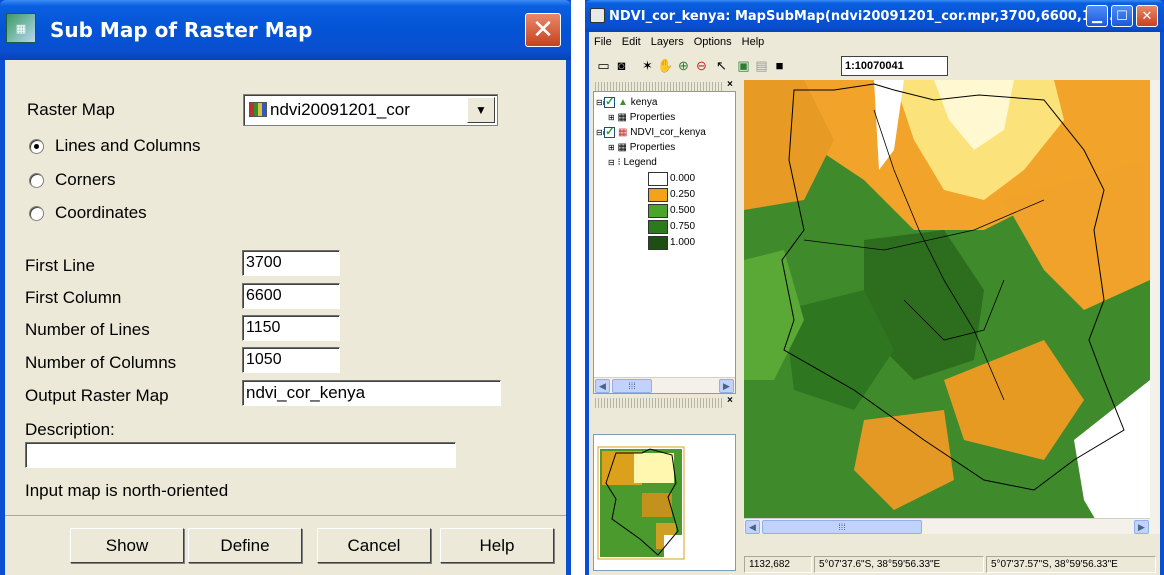 The image size is (1164, 575). I want to click on menu-layers: Layers, so click(667, 43).